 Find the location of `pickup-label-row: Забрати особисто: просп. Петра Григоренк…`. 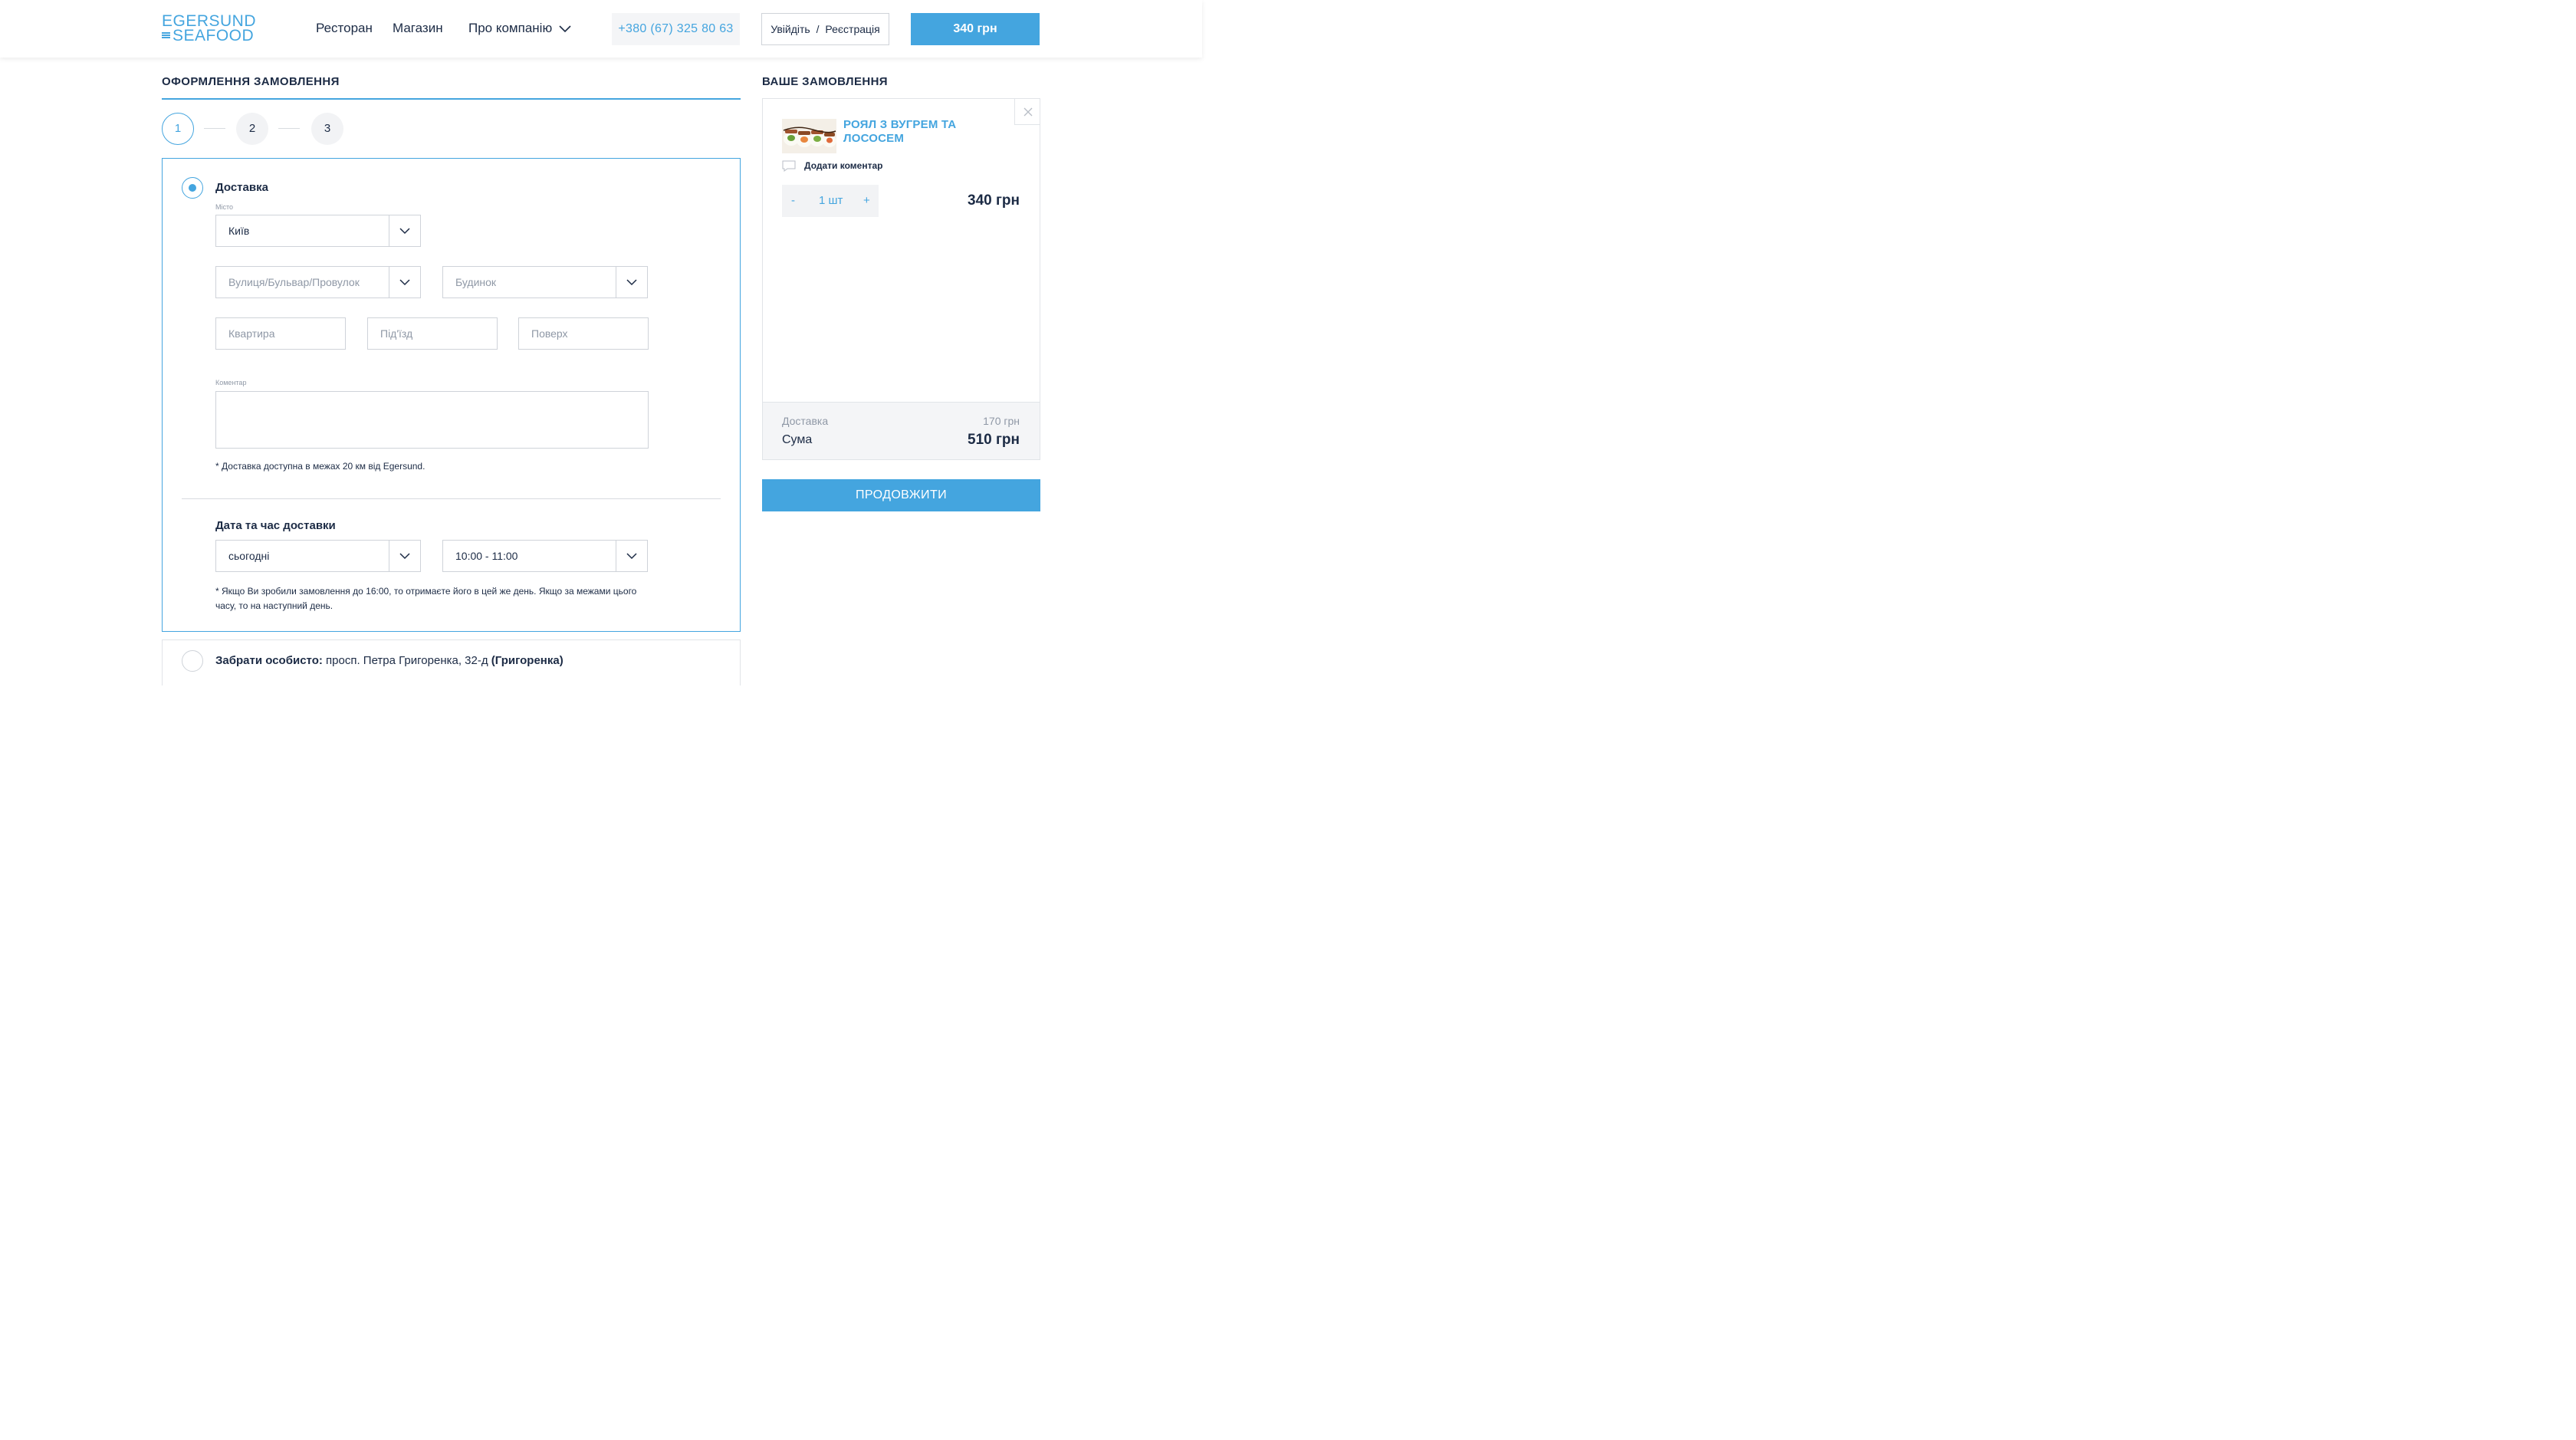

pickup-label-row: Забрати особисто: просп. Петра Григоренк… is located at coordinates (389, 660).